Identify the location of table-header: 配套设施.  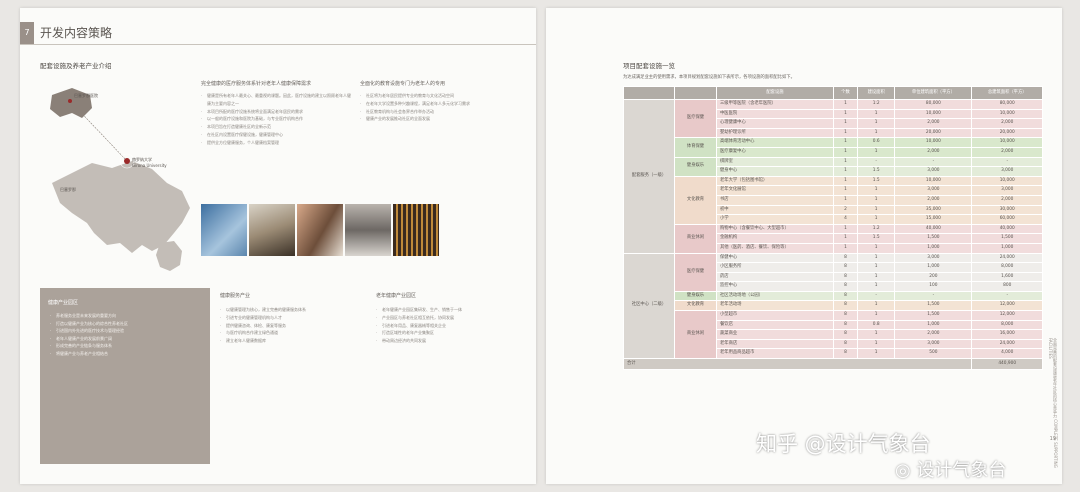
(775, 93).